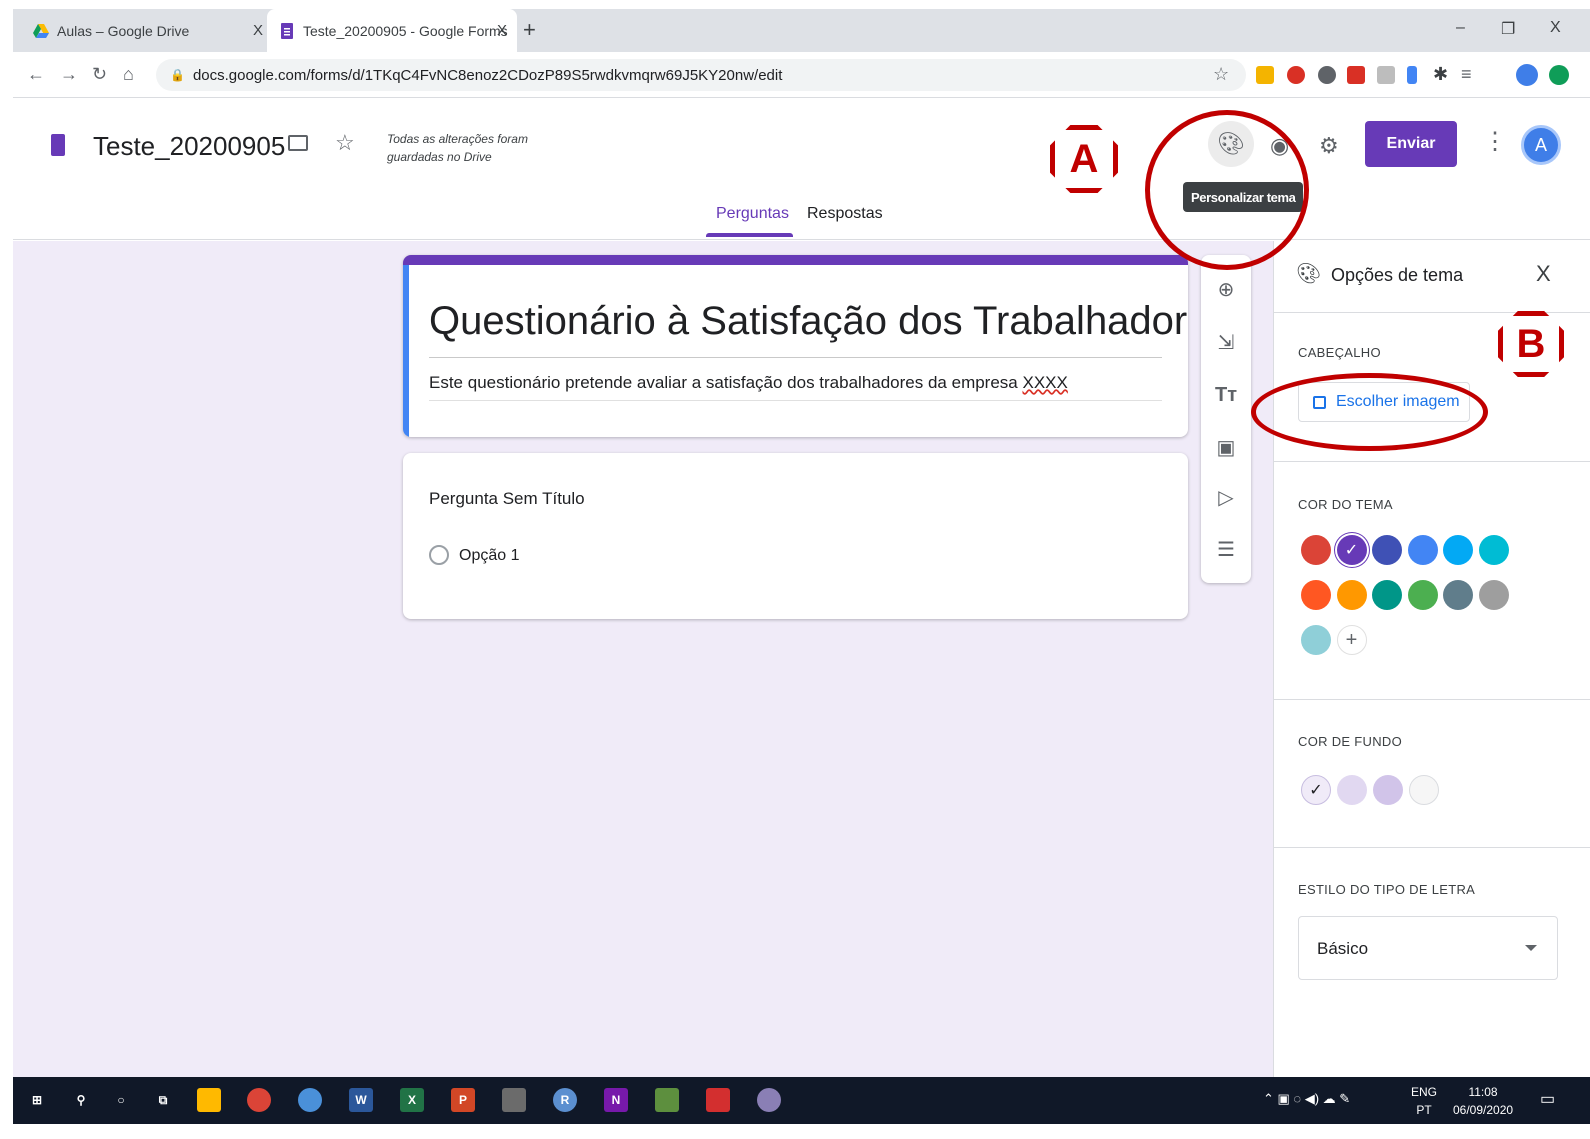 This screenshot has width=1590, height=1139. What do you see at coordinates (1351, 550) in the screenshot?
I see `theme-color-swatch: ✓` at bounding box center [1351, 550].